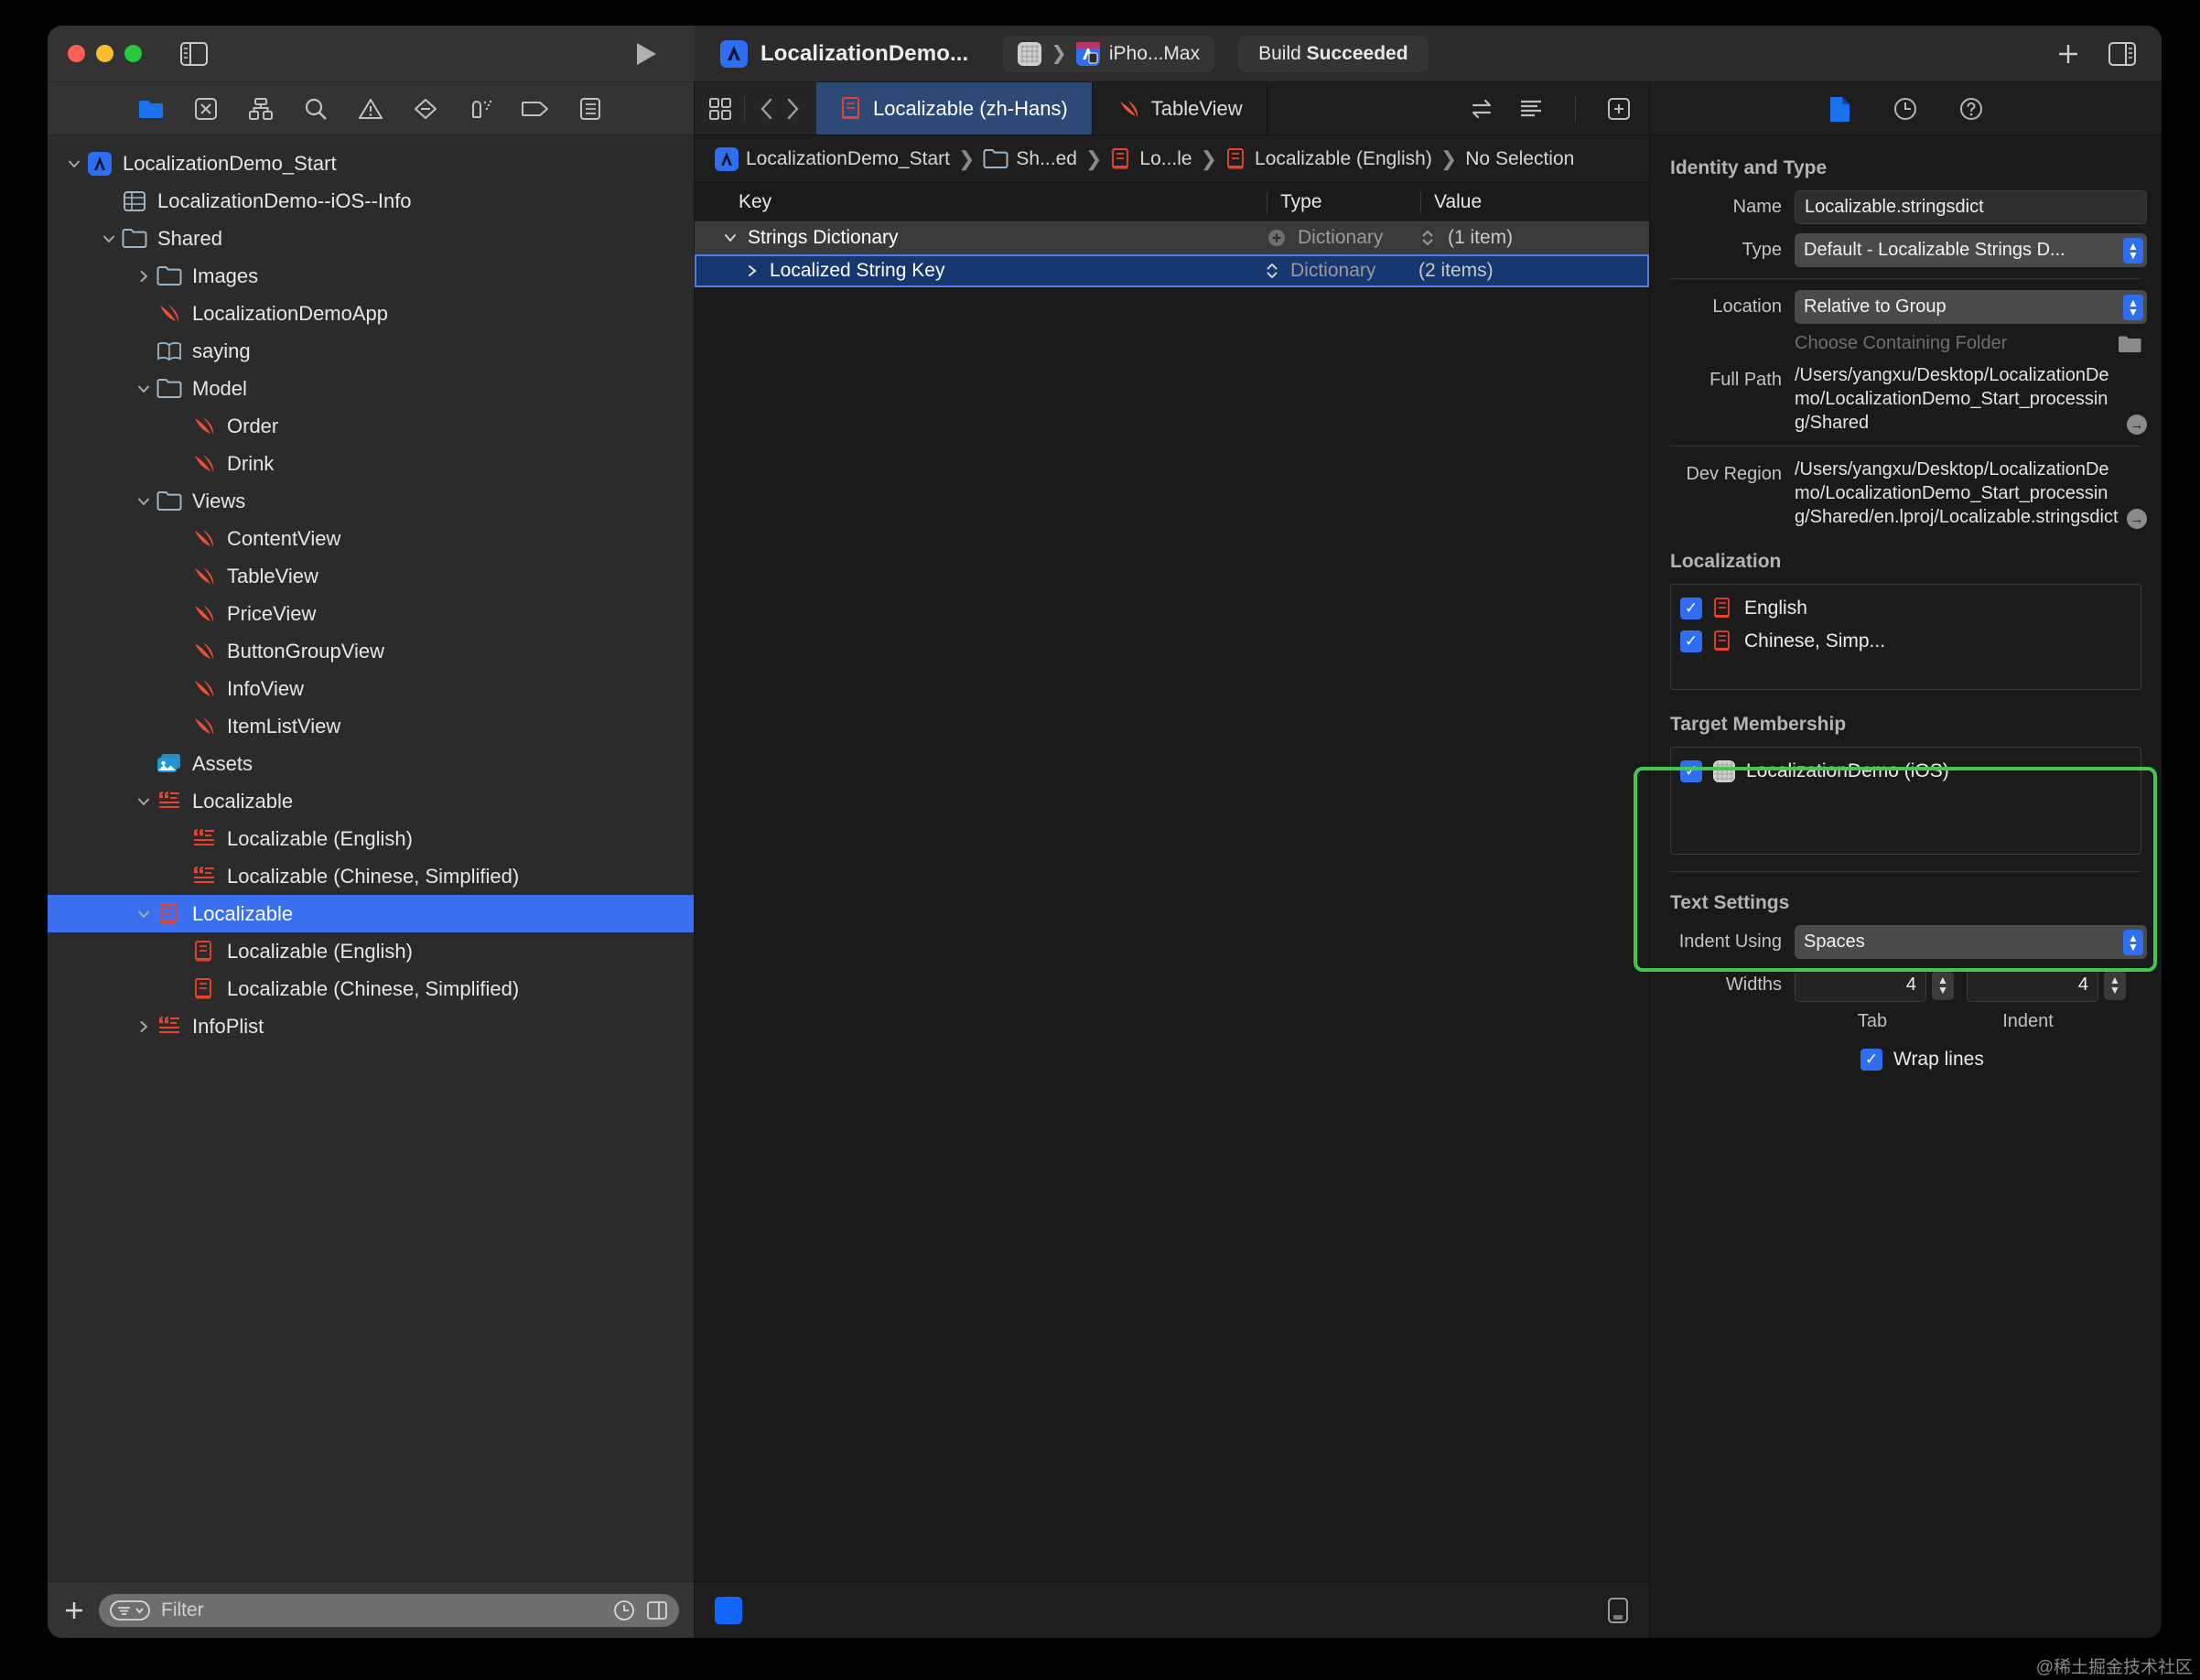 The width and height of the screenshot is (2200, 1680). I want to click on clock-icon, so click(624, 1610).